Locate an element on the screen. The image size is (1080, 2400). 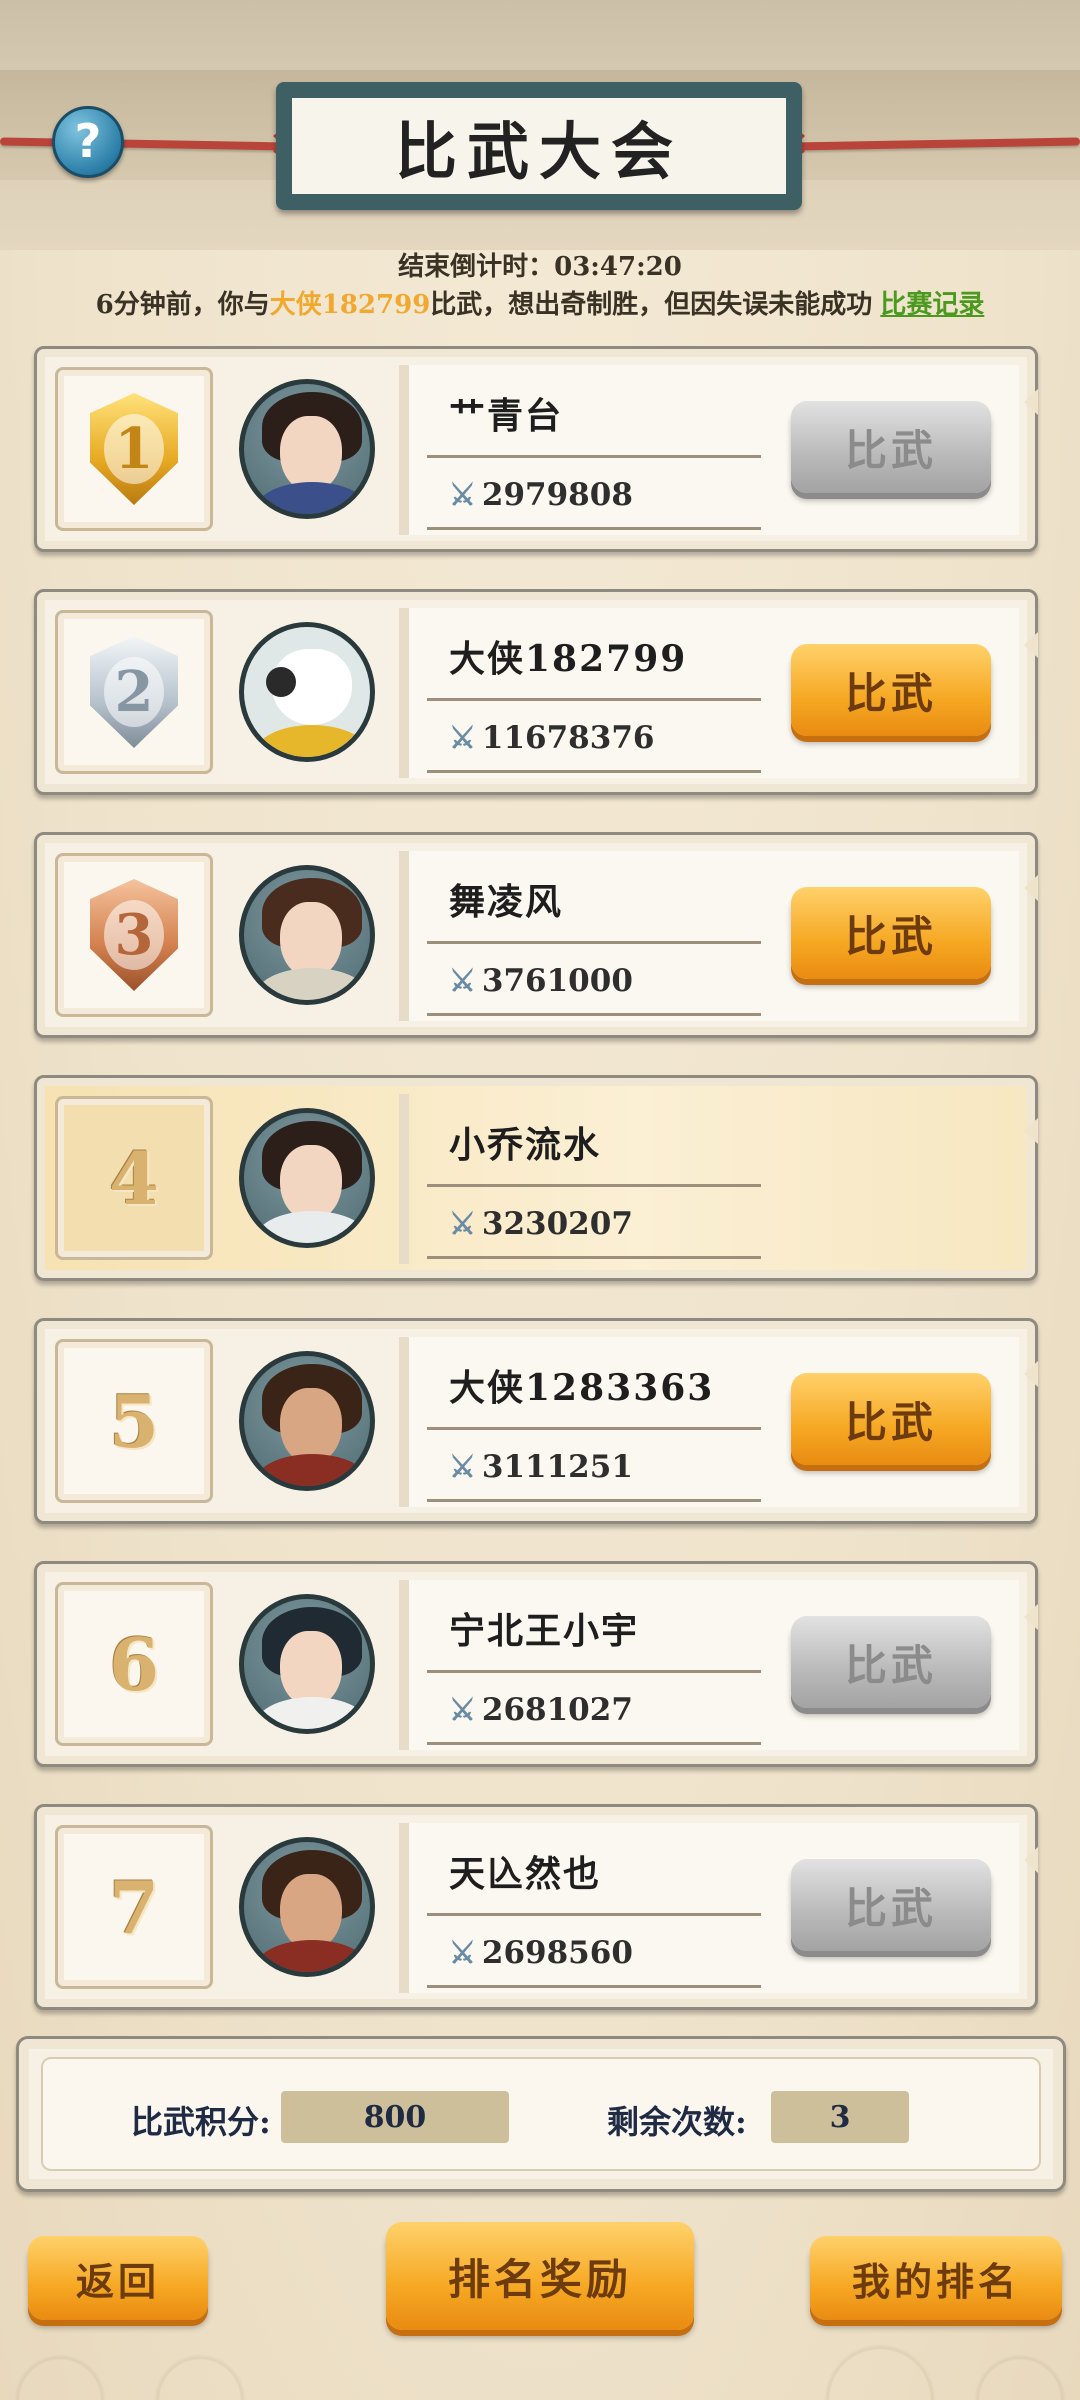
remaining-attempts-value: 3 is located at coordinates (840, 2117).